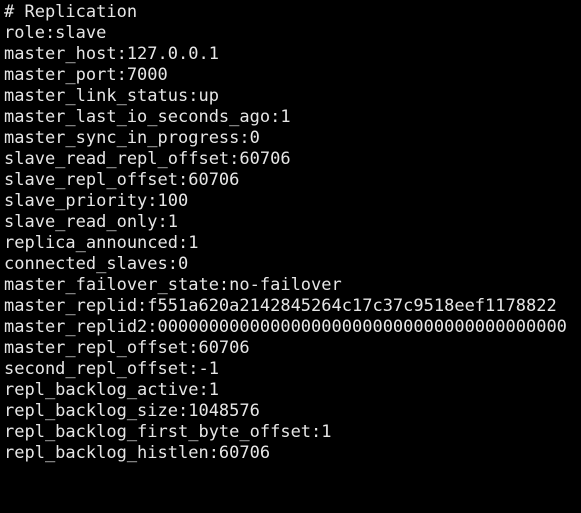 The width and height of the screenshot is (581, 513). I want to click on terminal-line: master_link_status:up, so click(111, 96).